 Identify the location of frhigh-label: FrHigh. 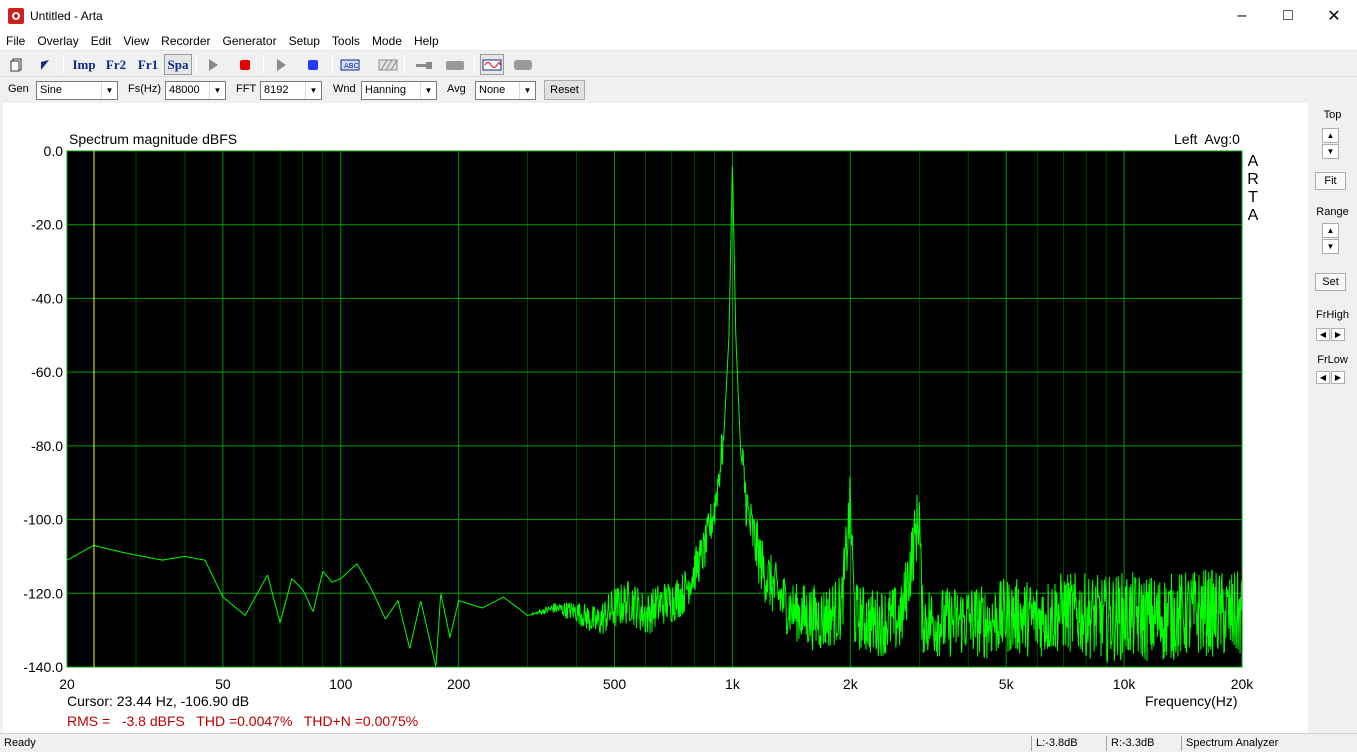
(1332, 315).